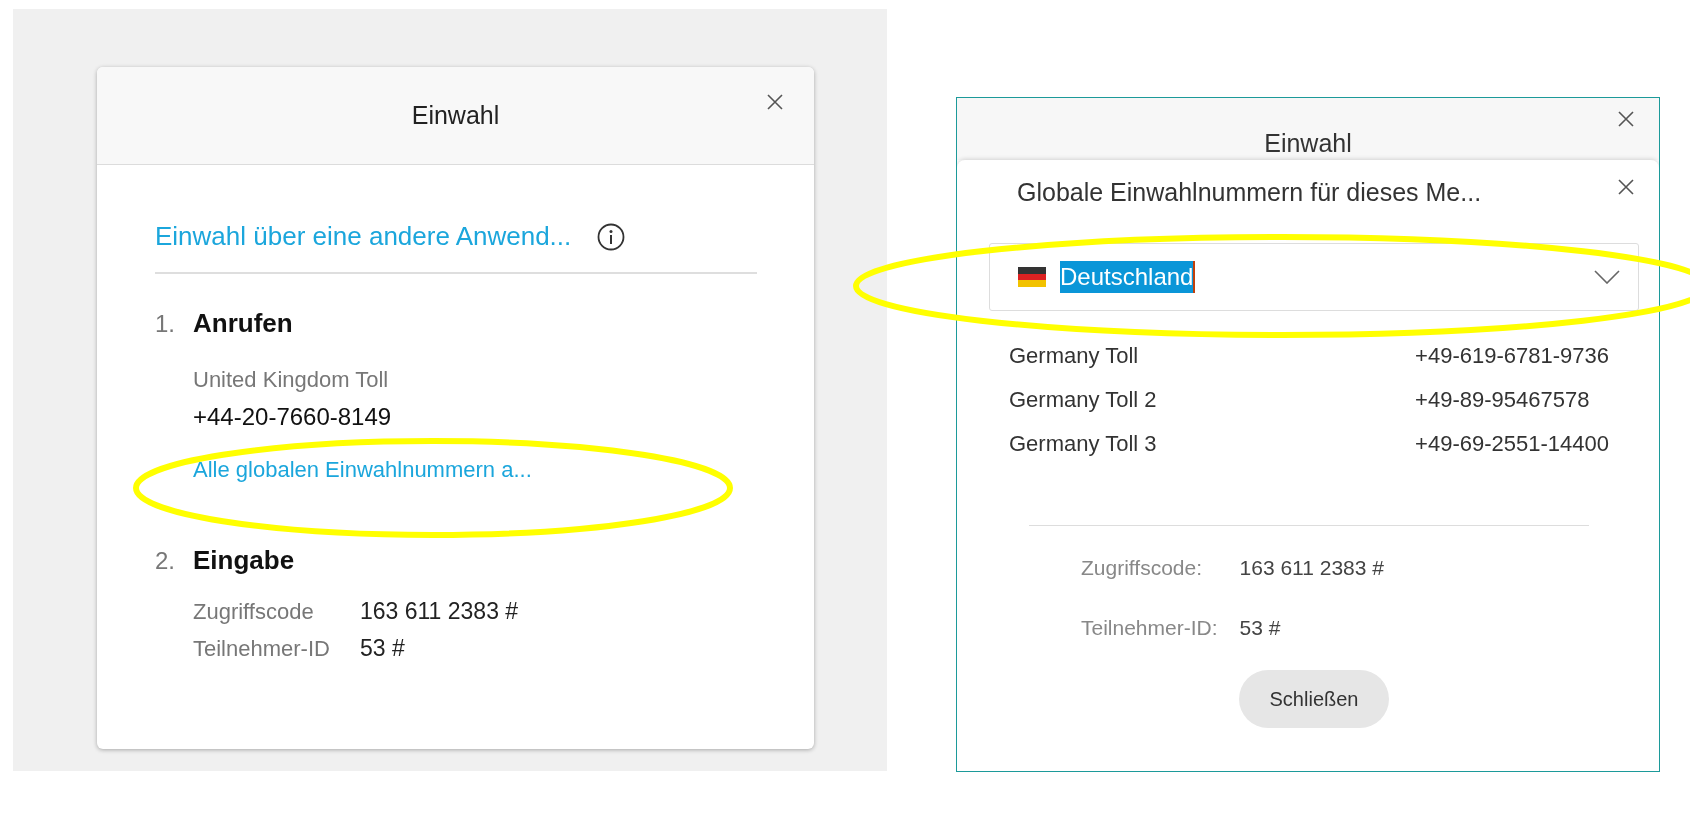 The height and width of the screenshot is (819, 1690). Describe the element at coordinates (1149, 628) in the screenshot. I see `field-label: Teilnehmer-ID:` at that location.